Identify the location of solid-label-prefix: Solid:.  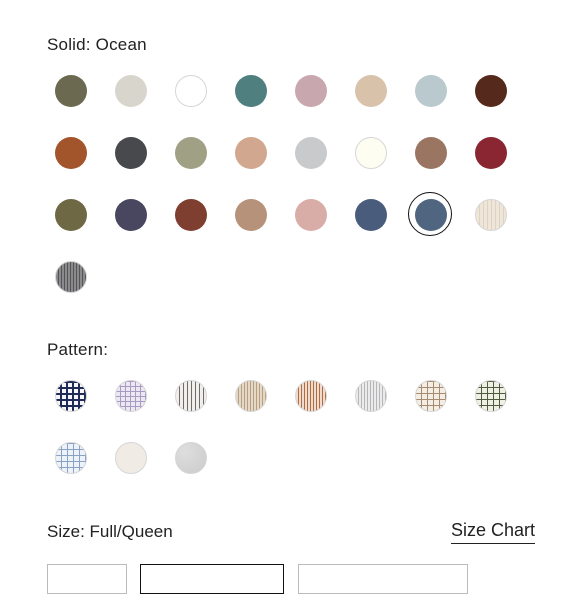
(69, 44).